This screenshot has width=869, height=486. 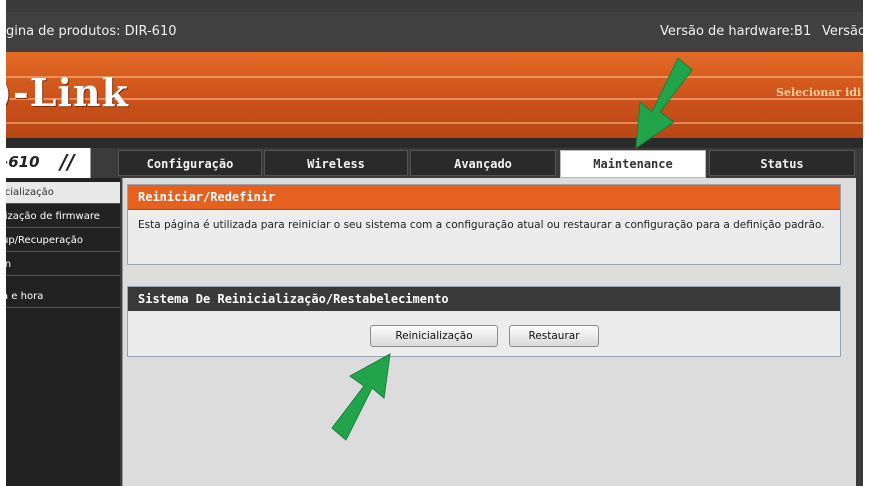 What do you see at coordinates (190, 163) in the screenshot?
I see `tab-configuracao: Configuração` at bounding box center [190, 163].